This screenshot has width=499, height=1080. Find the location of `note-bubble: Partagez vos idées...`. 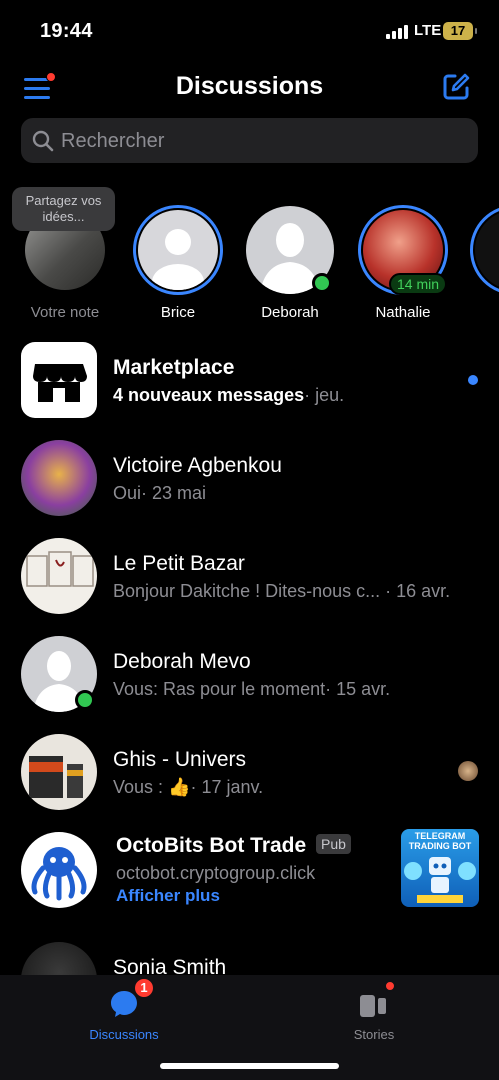

note-bubble: Partagez vos idées... is located at coordinates (63, 209).